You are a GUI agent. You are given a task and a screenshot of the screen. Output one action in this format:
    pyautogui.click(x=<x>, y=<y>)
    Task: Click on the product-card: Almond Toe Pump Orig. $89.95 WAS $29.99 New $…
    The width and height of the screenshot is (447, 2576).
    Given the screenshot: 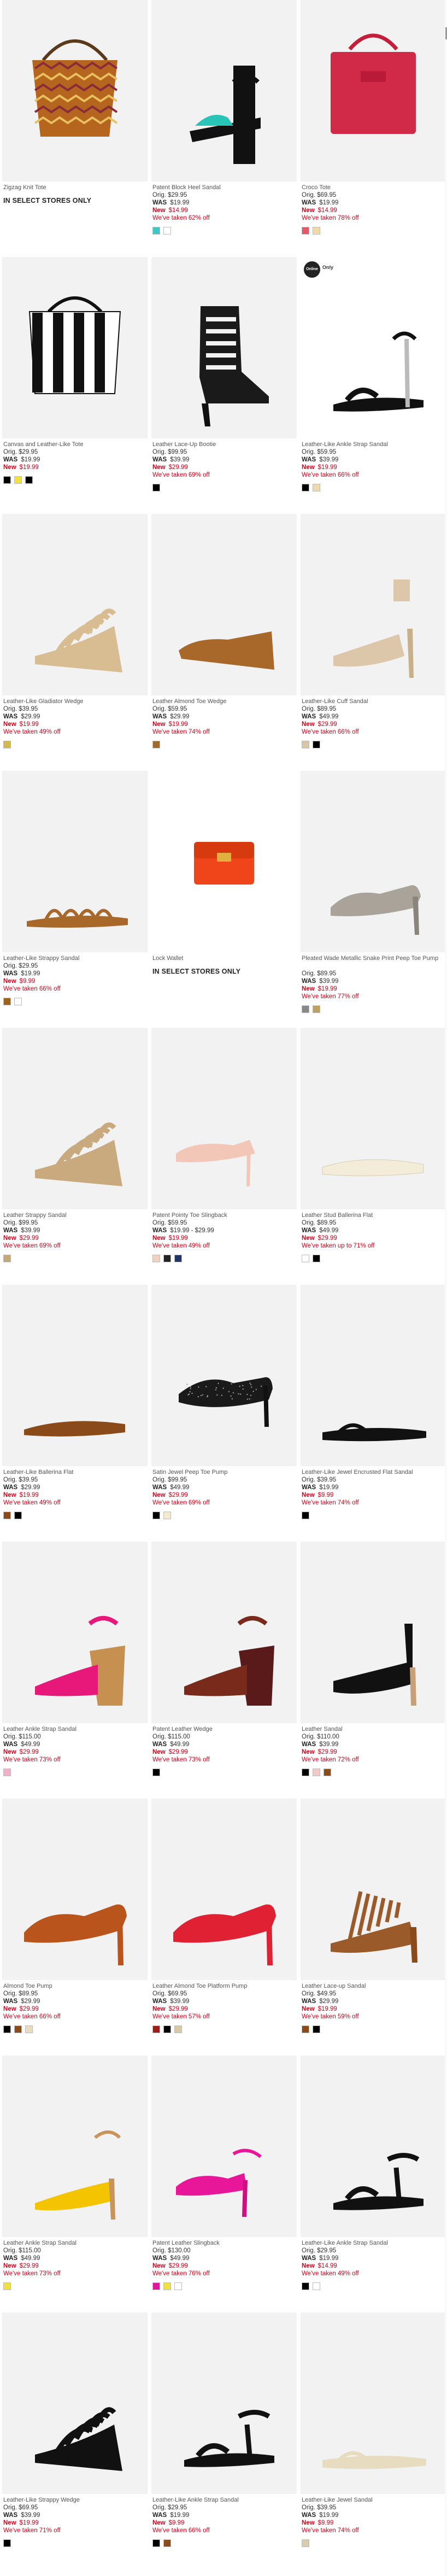 What is the action you would take?
    pyautogui.click(x=75, y=1928)
    